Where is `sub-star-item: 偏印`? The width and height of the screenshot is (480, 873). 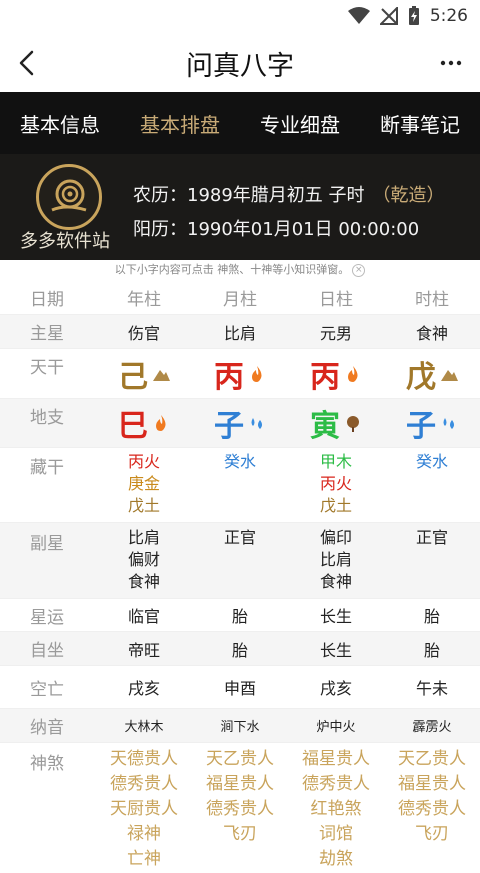 sub-star-item: 偏印 is located at coordinates (336, 538).